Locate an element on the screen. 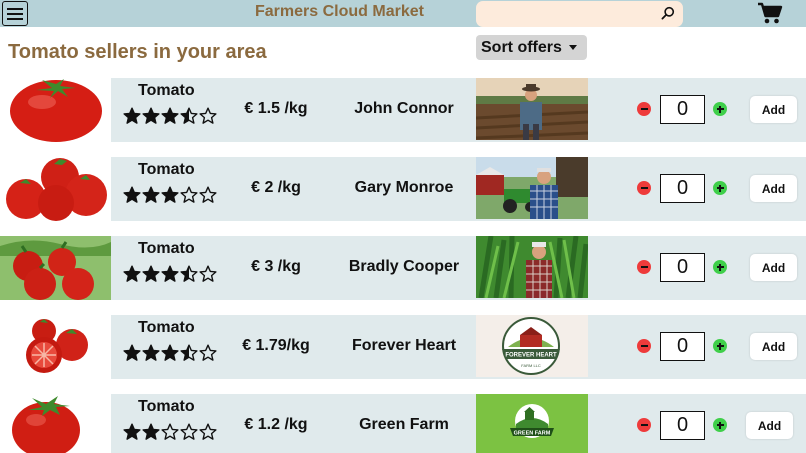 The height and width of the screenshot is (453, 806). svg-text: FOREVER HEART is located at coordinates (531, 356).